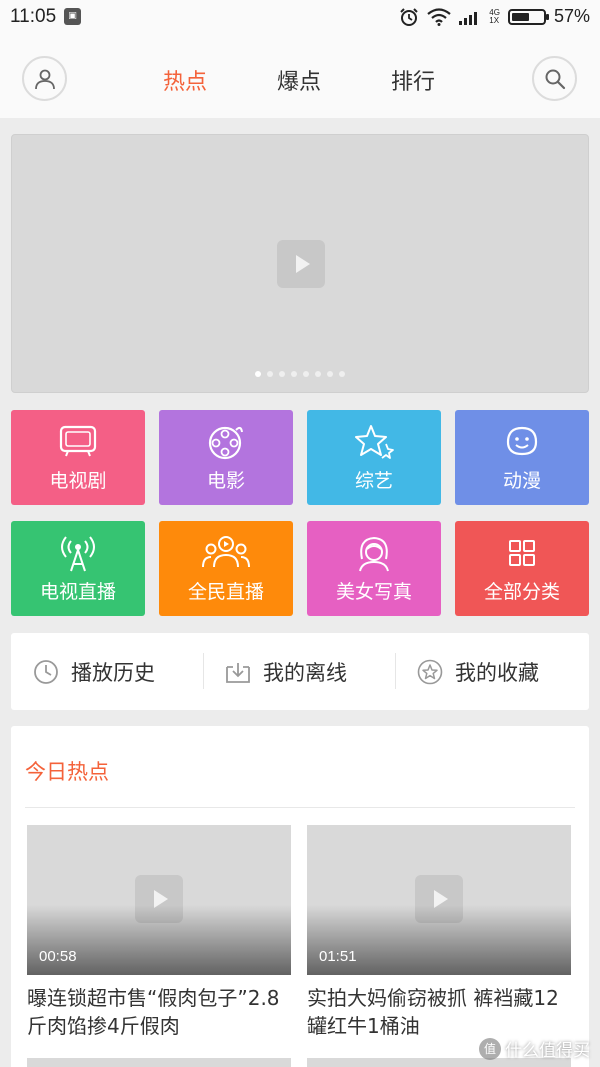 This screenshot has height=1067, width=600. Describe the element at coordinates (439, 900) in the screenshot. I see `video-thumbnail: 01:51` at that location.